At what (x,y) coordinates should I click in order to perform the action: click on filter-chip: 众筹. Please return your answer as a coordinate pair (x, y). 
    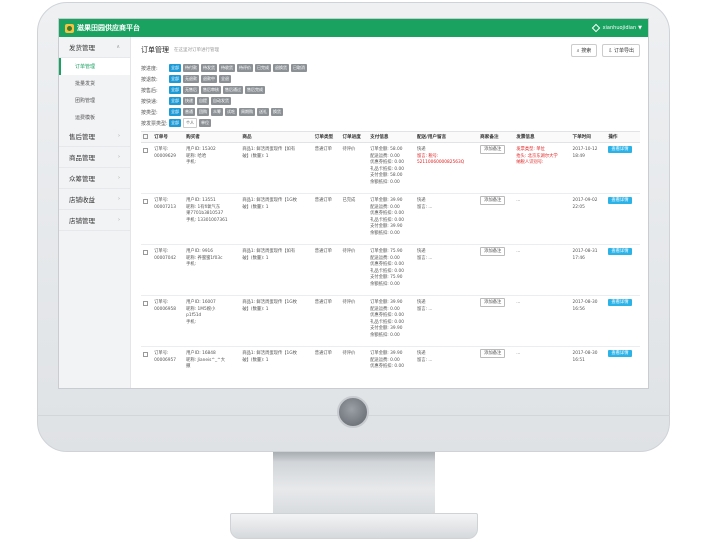
    Looking at the image, I should click on (217, 112).